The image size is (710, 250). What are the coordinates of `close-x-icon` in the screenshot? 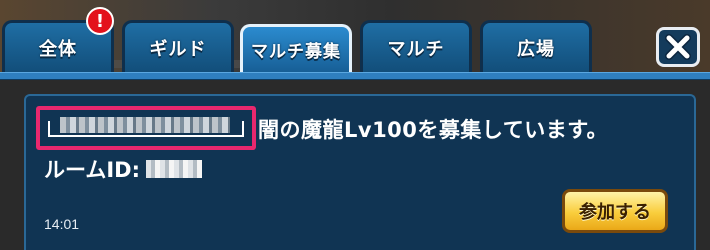 It's located at (678, 47).